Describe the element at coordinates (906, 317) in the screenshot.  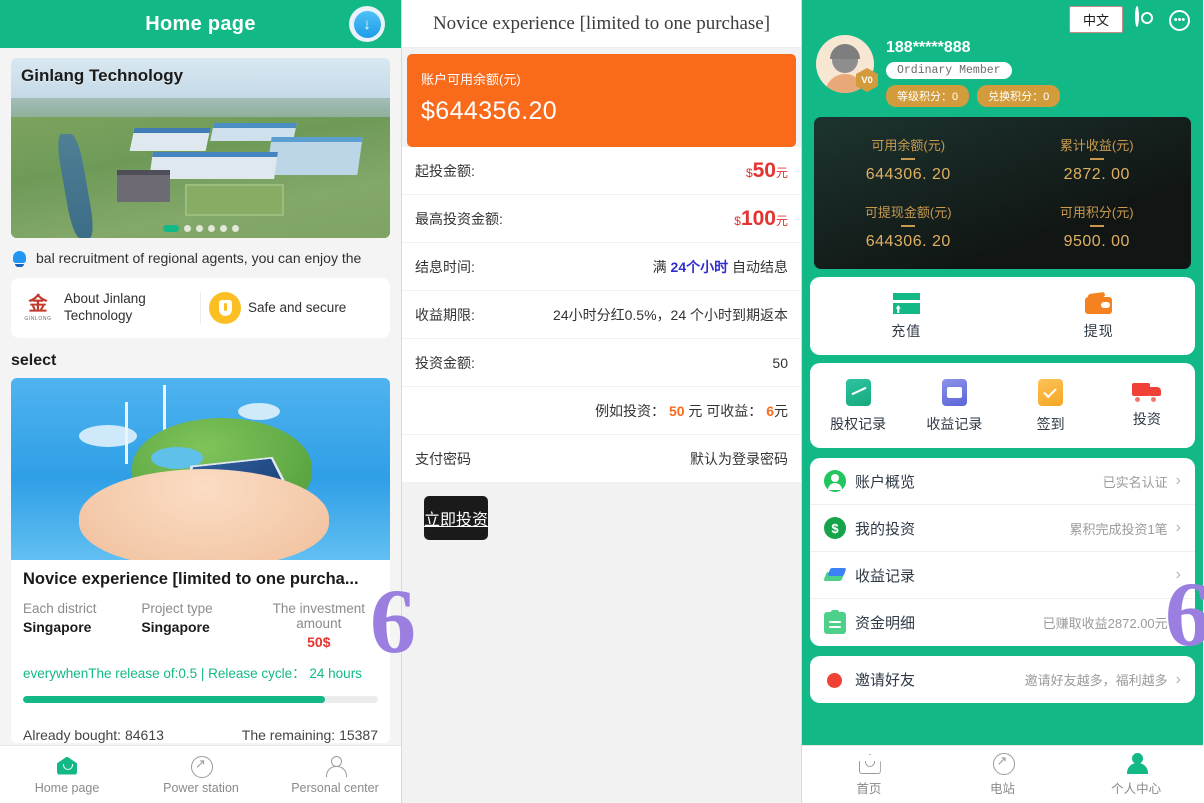
I see `action-recharge: 充值` at that location.